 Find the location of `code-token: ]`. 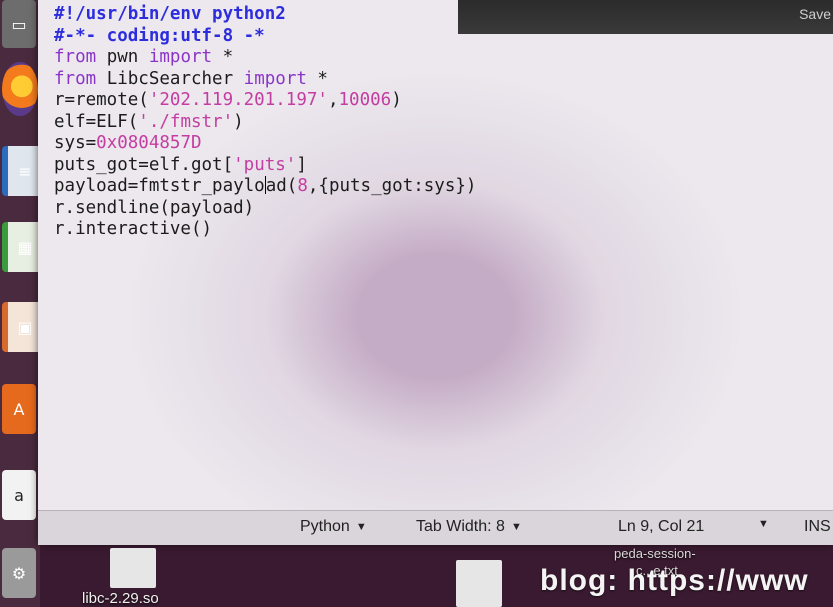

code-token: ] is located at coordinates (301, 164).